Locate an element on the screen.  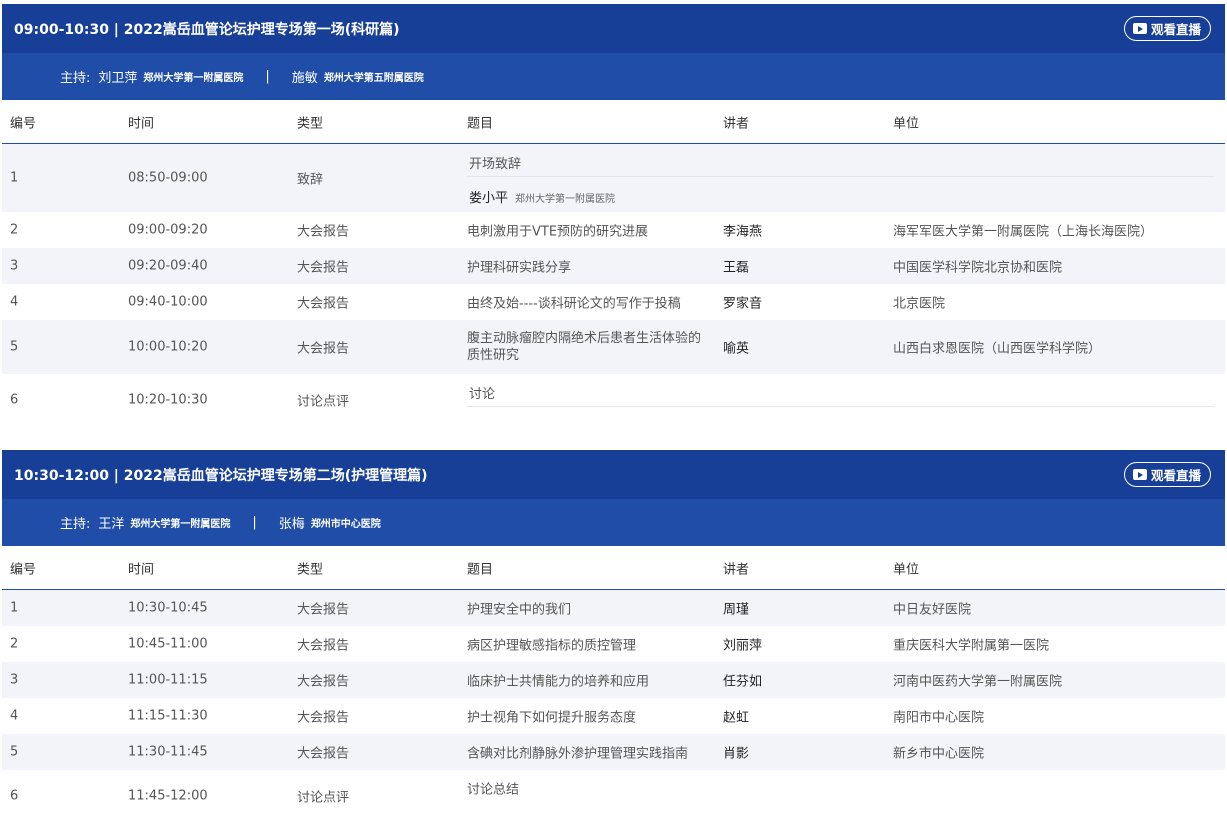
row-topic: 讨论 is located at coordinates (482, 394).